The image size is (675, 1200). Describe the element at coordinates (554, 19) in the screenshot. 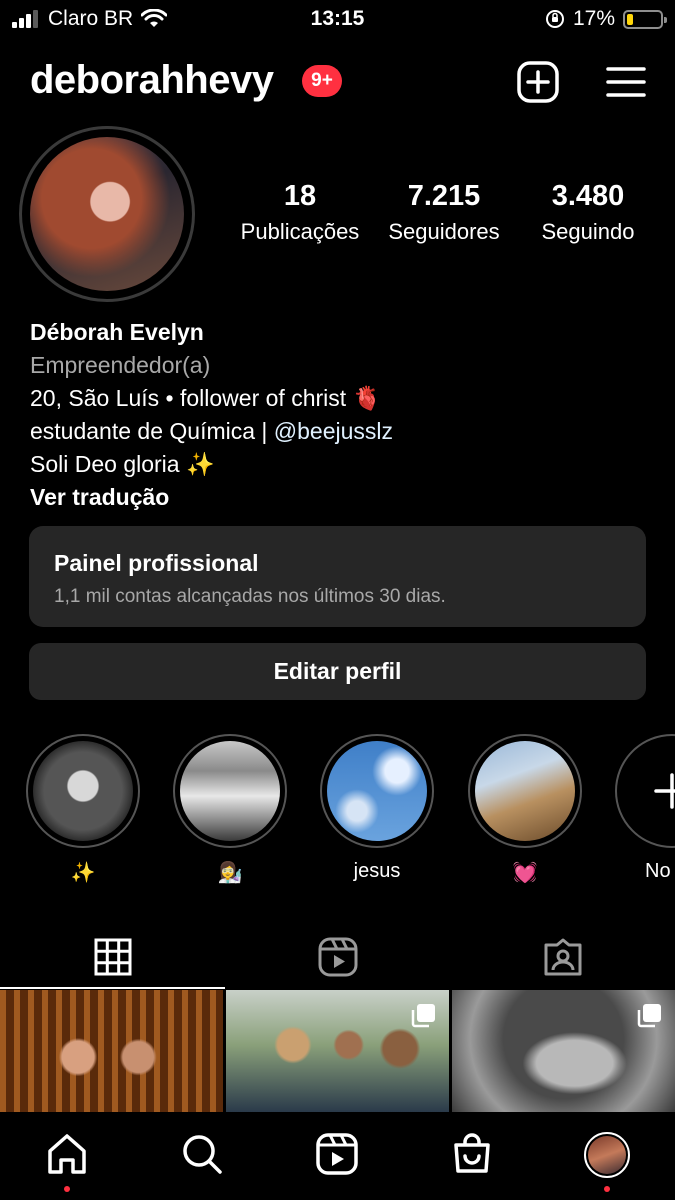

I see `orientation-lock-icon` at that location.